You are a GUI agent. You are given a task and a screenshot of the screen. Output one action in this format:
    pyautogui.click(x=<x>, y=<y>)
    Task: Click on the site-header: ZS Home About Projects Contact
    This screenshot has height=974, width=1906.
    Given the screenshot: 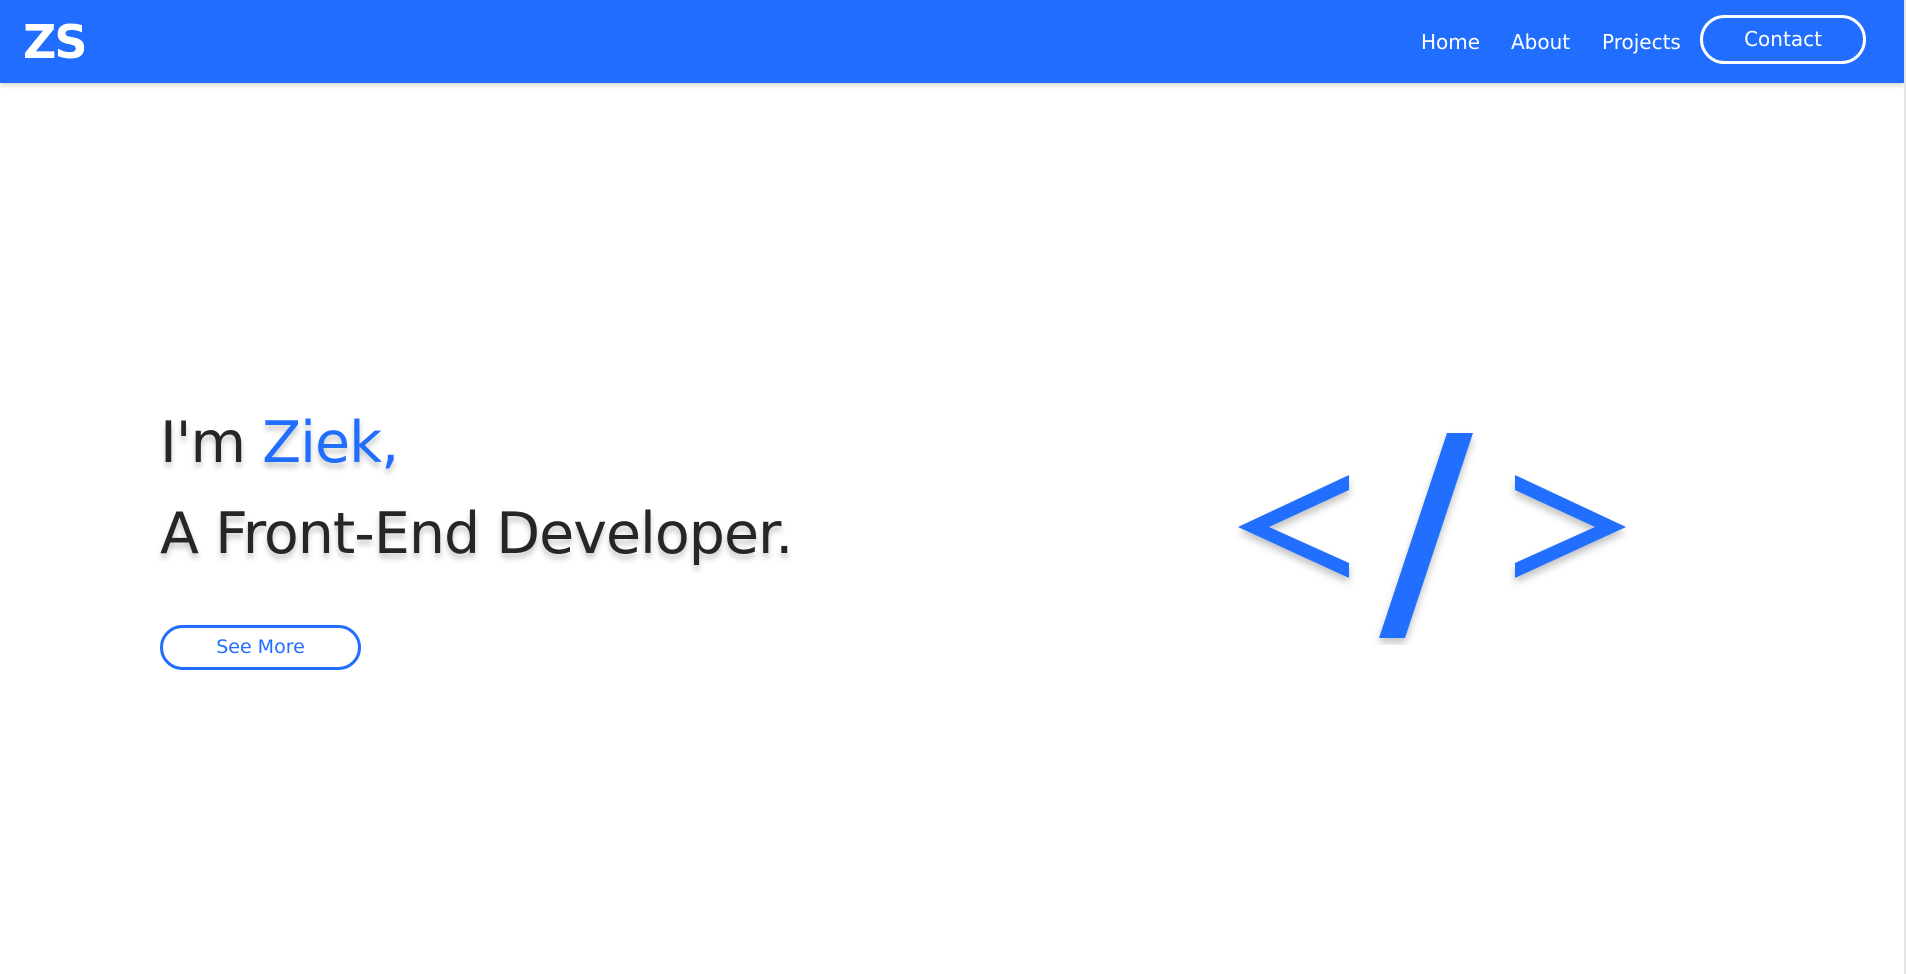 What is the action you would take?
    pyautogui.click(x=952, y=41)
    